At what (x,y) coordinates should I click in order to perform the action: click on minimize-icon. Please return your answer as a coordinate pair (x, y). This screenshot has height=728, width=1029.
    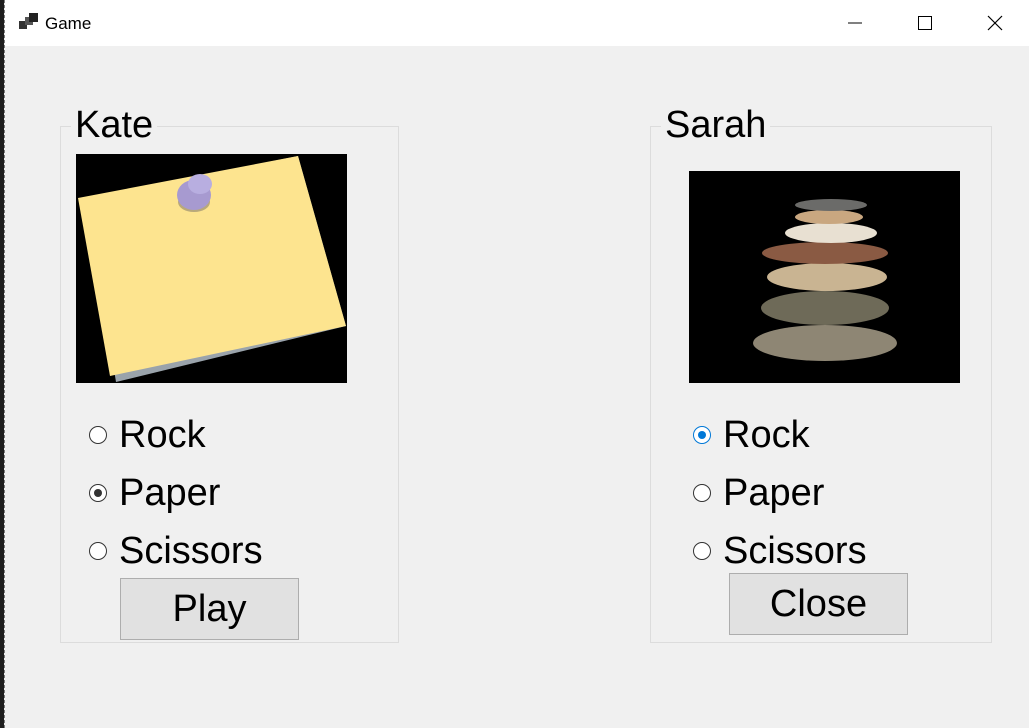
    Looking at the image, I should click on (855, 23).